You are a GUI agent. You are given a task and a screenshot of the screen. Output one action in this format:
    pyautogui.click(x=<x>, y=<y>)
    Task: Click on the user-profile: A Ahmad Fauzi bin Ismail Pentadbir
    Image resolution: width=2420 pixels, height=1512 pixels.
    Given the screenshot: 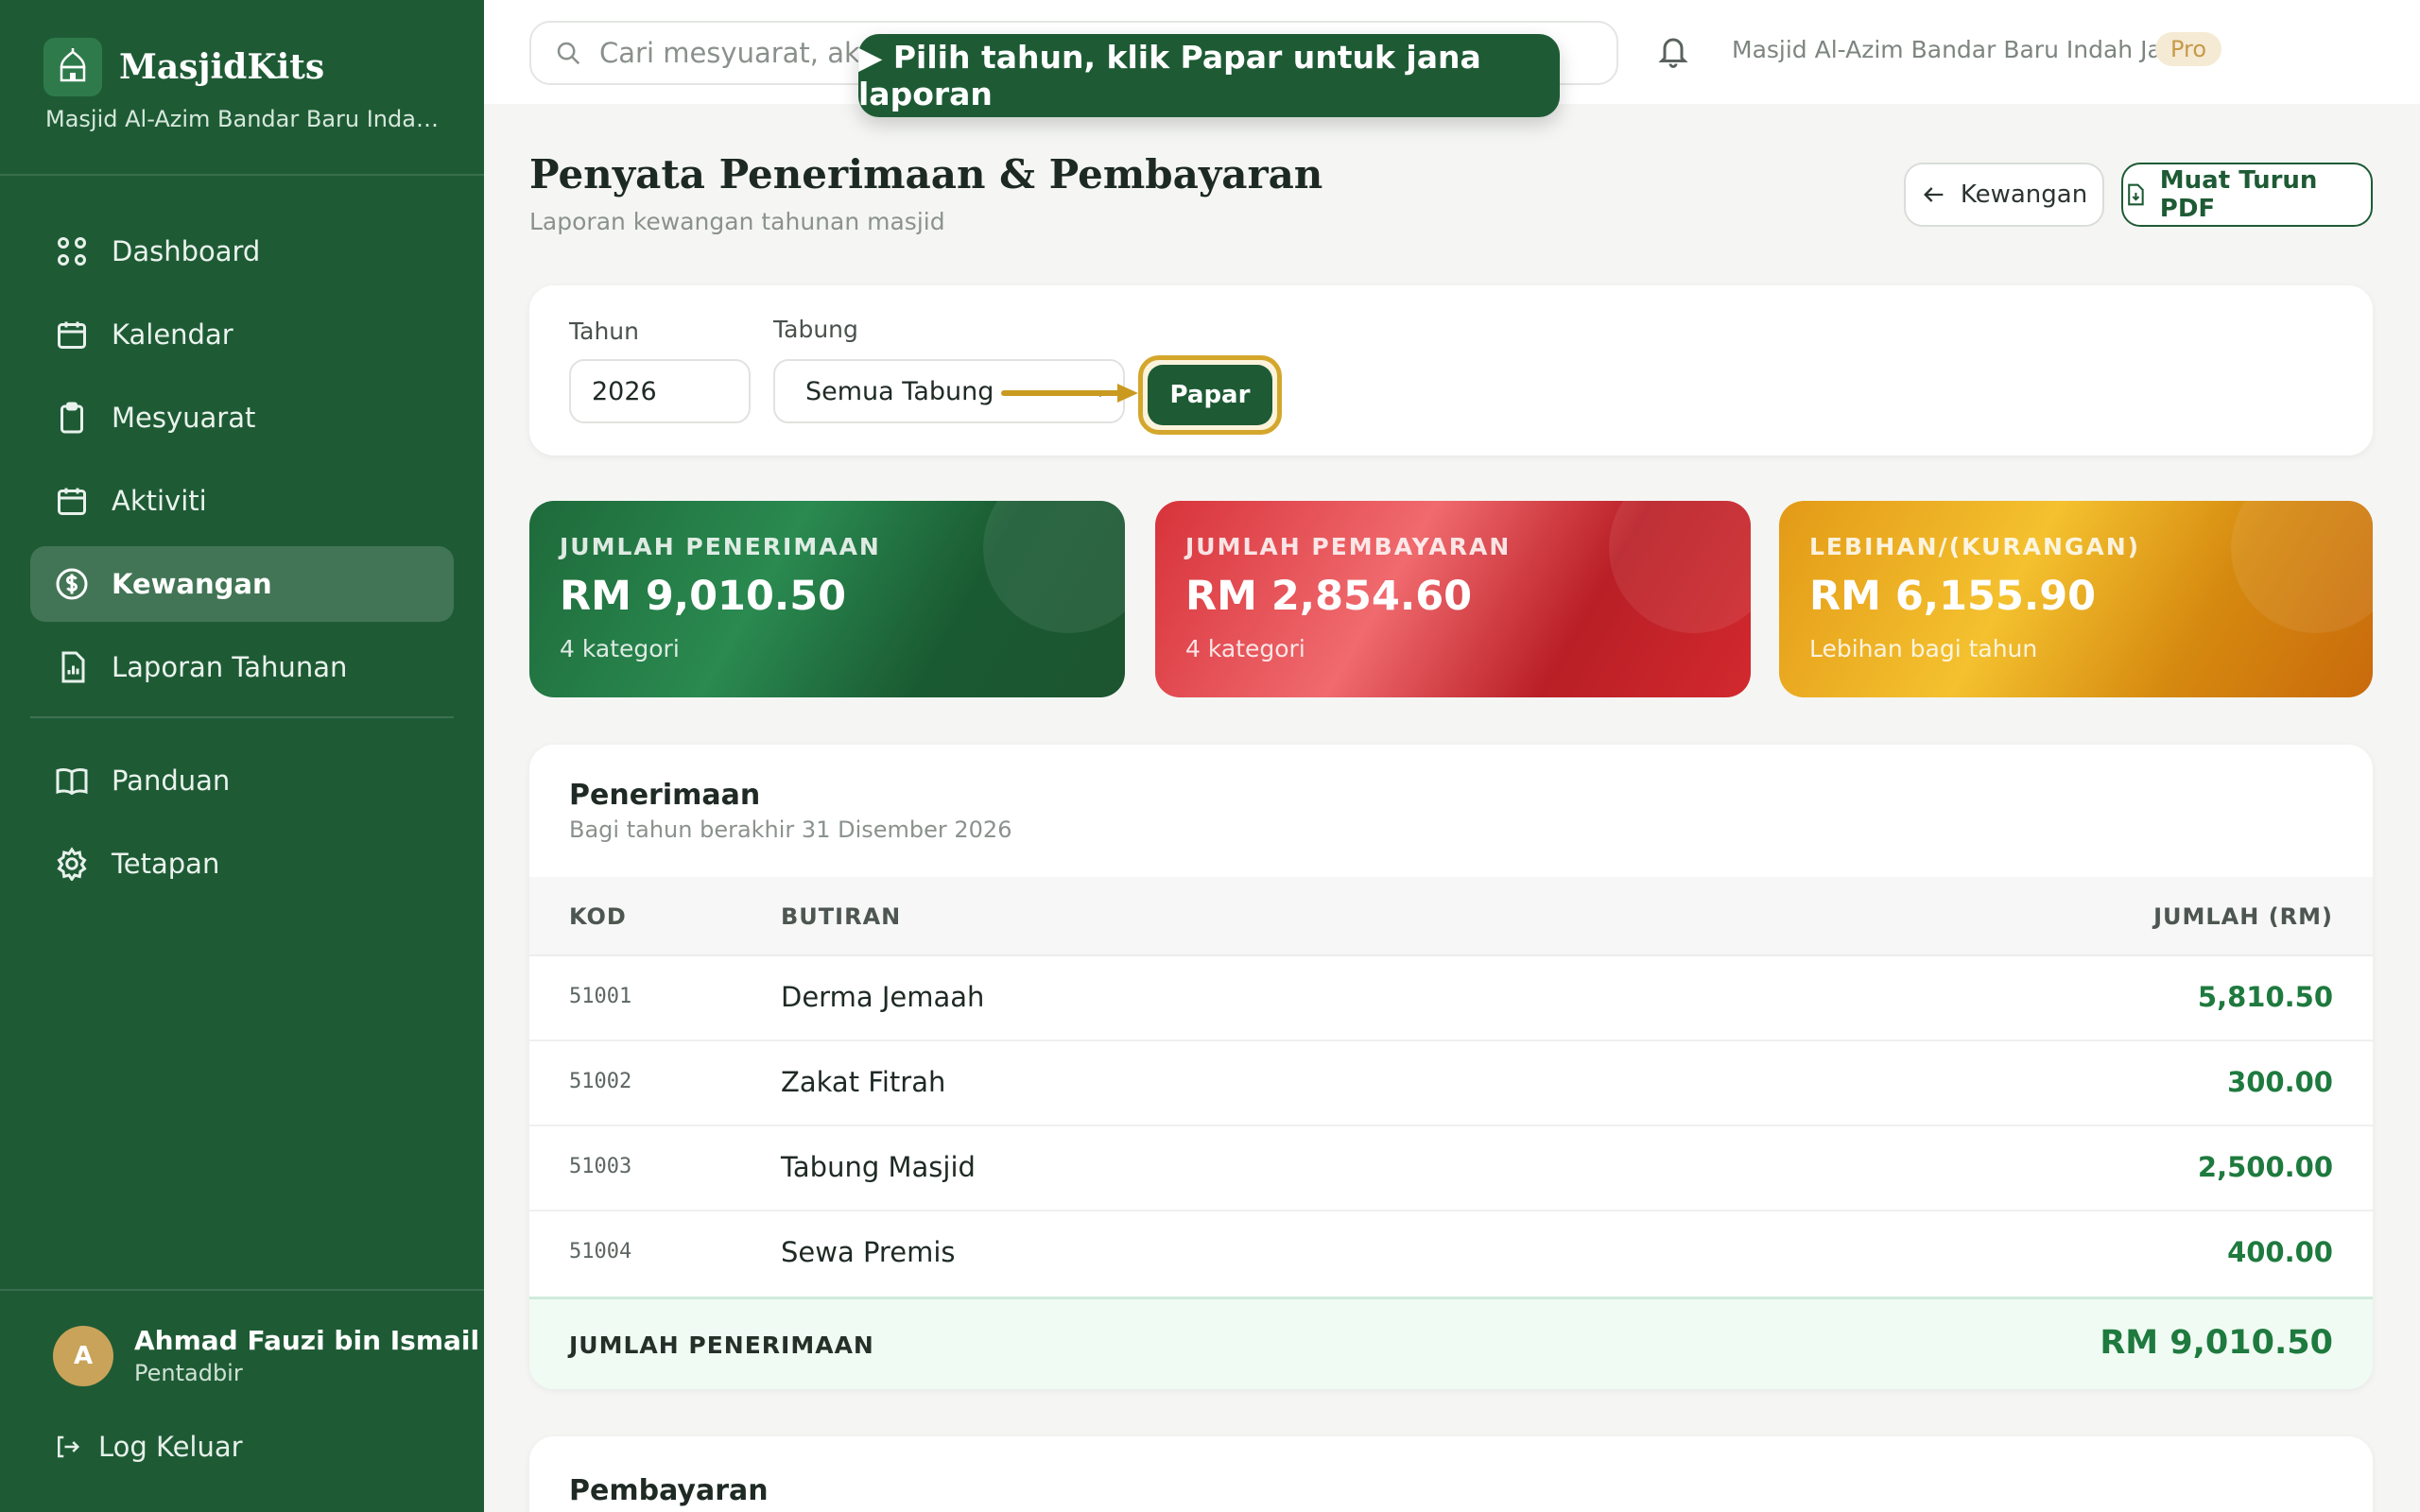 What is the action you would take?
    pyautogui.click(x=266, y=1355)
    